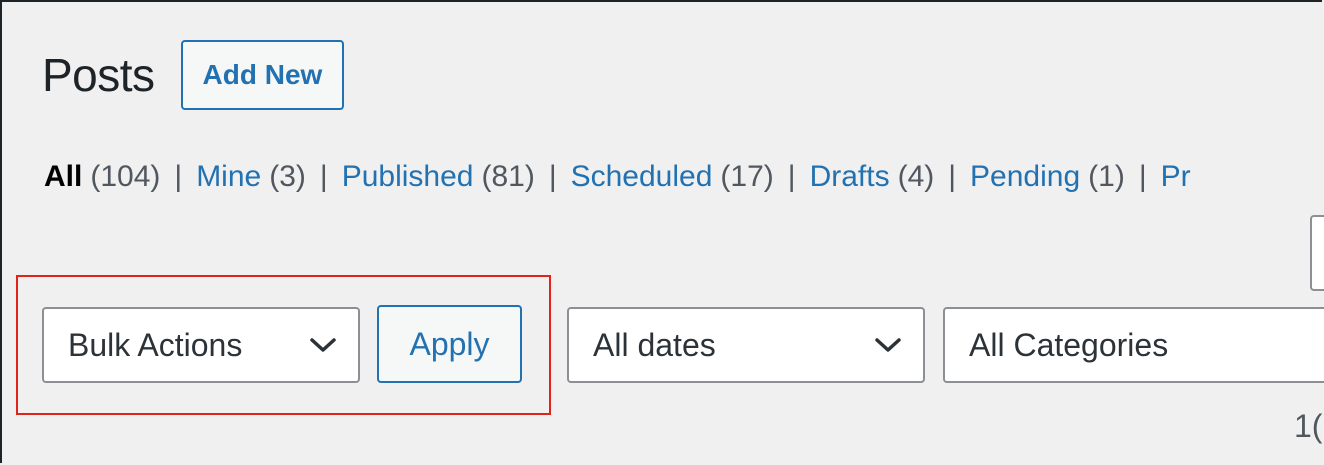 This screenshot has width=1324, height=465. Describe the element at coordinates (746, 345) in the screenshot. I see `dates-filter-select: All dates` at that location.